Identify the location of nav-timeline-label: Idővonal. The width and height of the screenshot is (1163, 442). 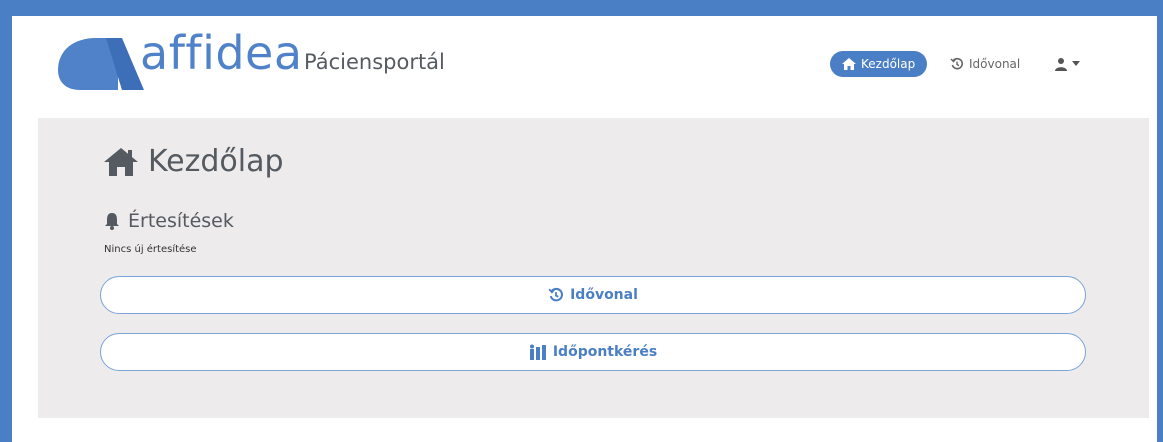
(995, 64).